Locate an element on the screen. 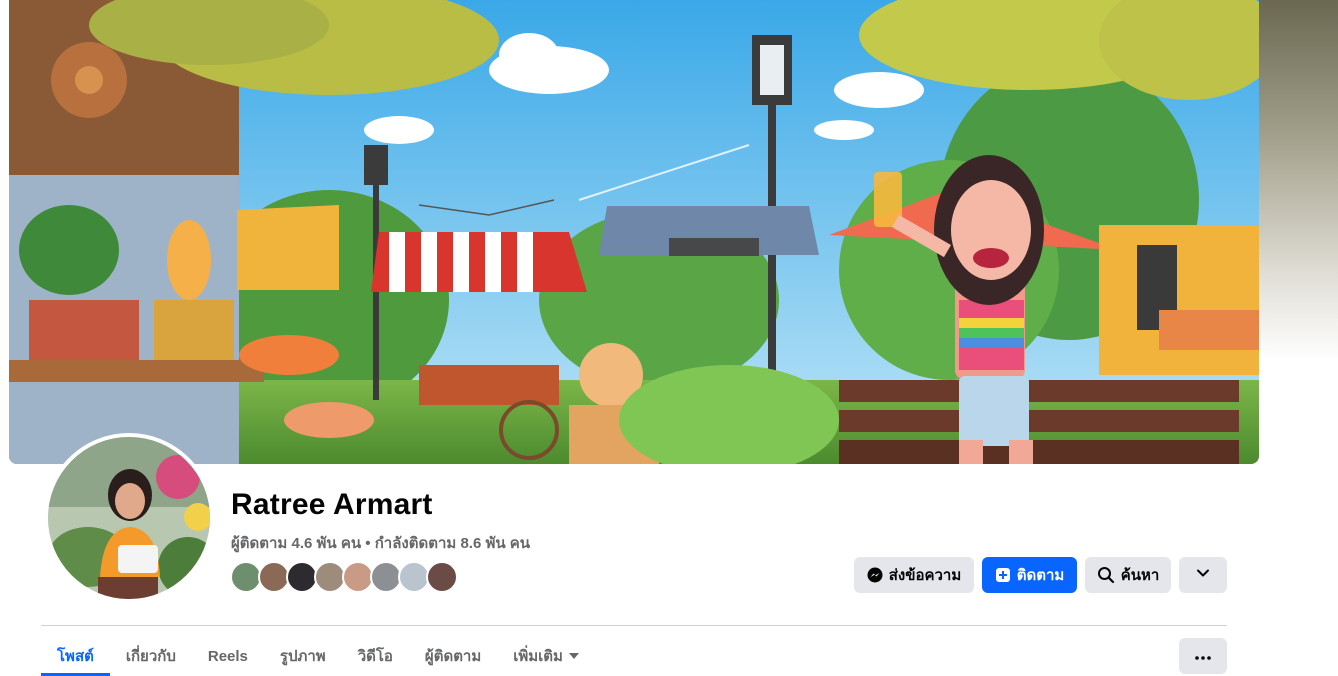 This screenshot has height=676, width=1338. message-button: ส่งข้อความ is located at coordinates (914, 575).